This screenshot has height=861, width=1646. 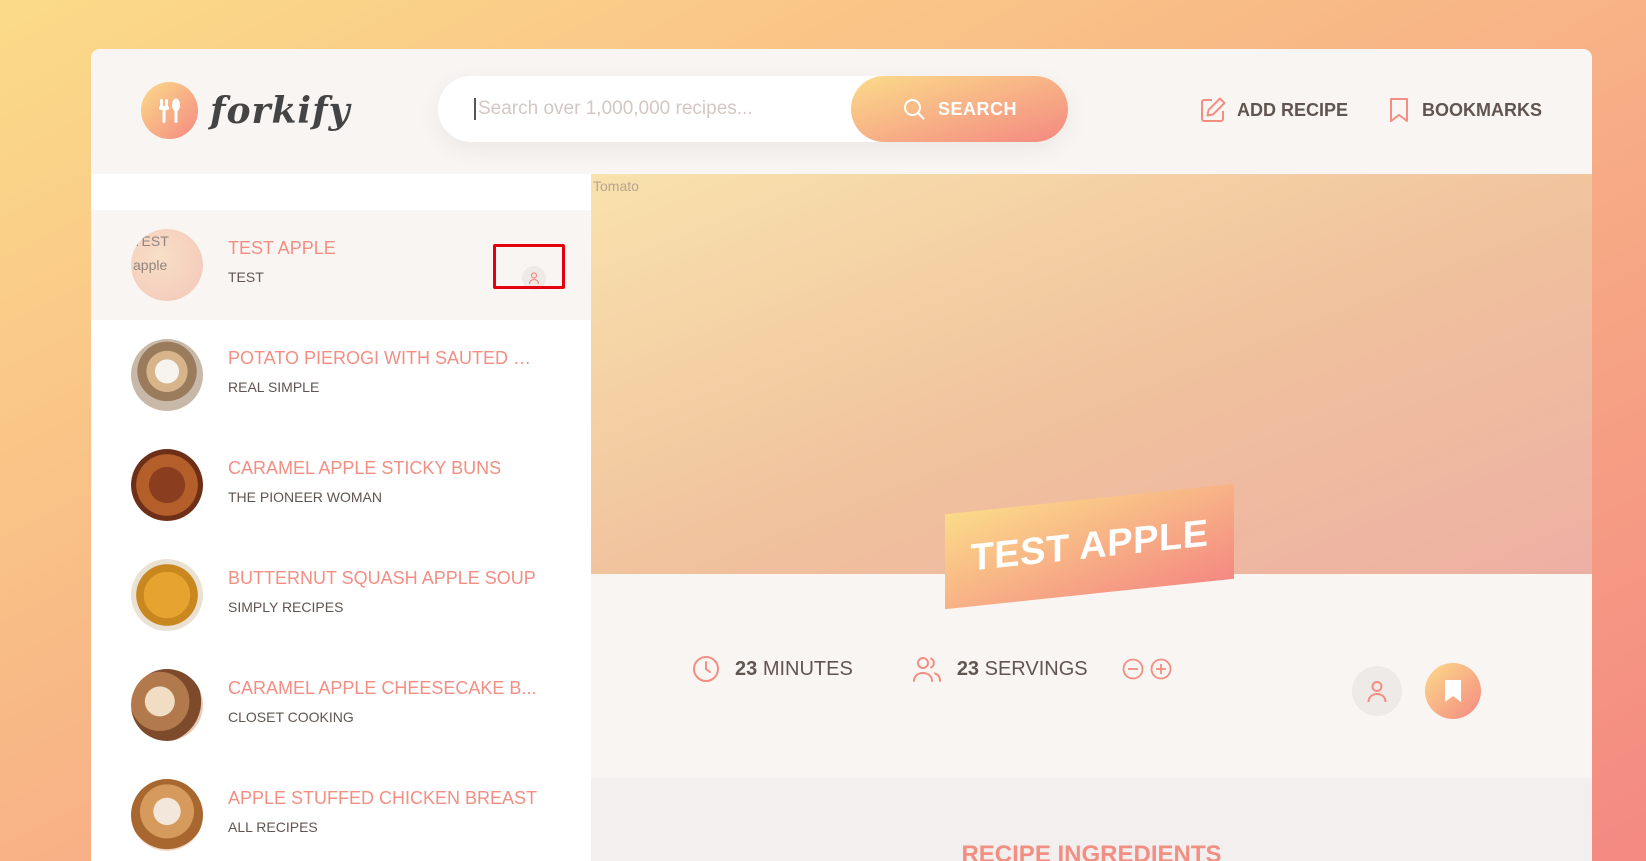 I want to click on result-publisher: ALL RECIPES, so click(x=273, y=827).